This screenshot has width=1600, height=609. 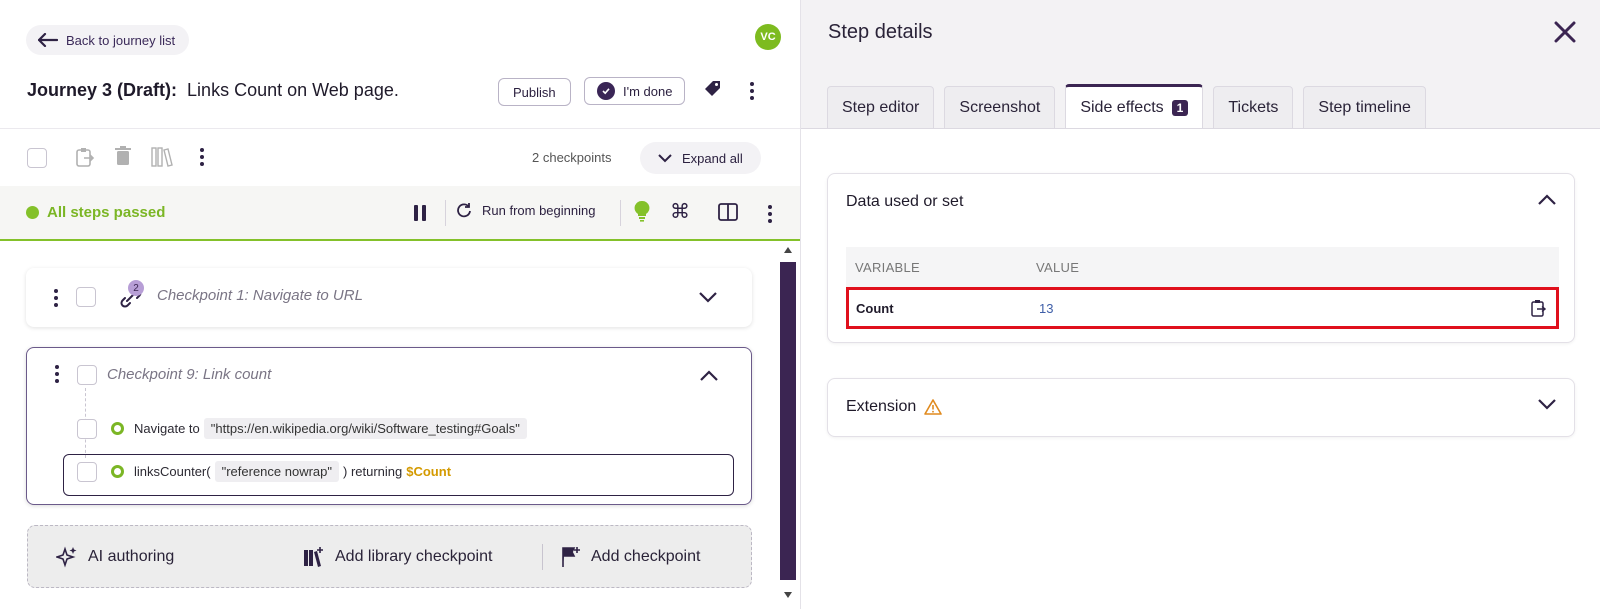 What do you see at coordinates (163, 157) in the screenshot?
I see `library-icon` at bounding box center [163, 157].